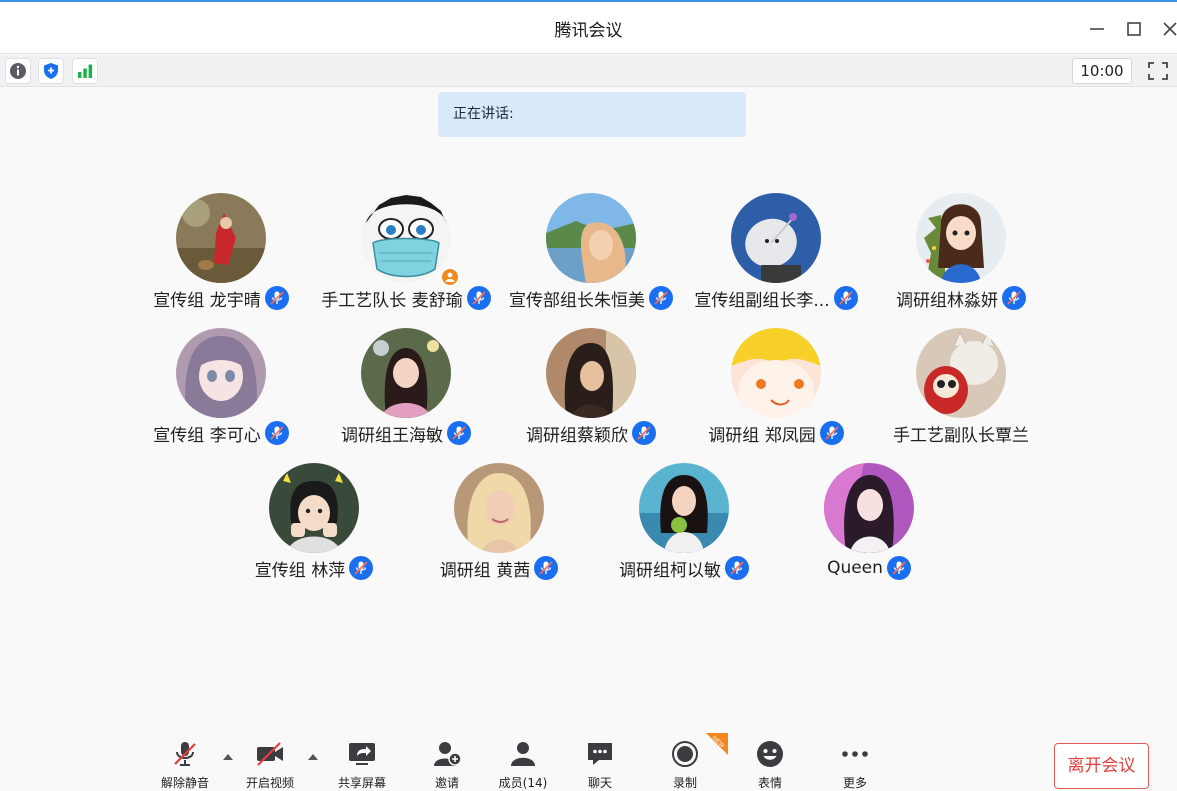 This screenshot has height=791, width=1177. I want to click on reactions-button: 表情, so click(770, 765).